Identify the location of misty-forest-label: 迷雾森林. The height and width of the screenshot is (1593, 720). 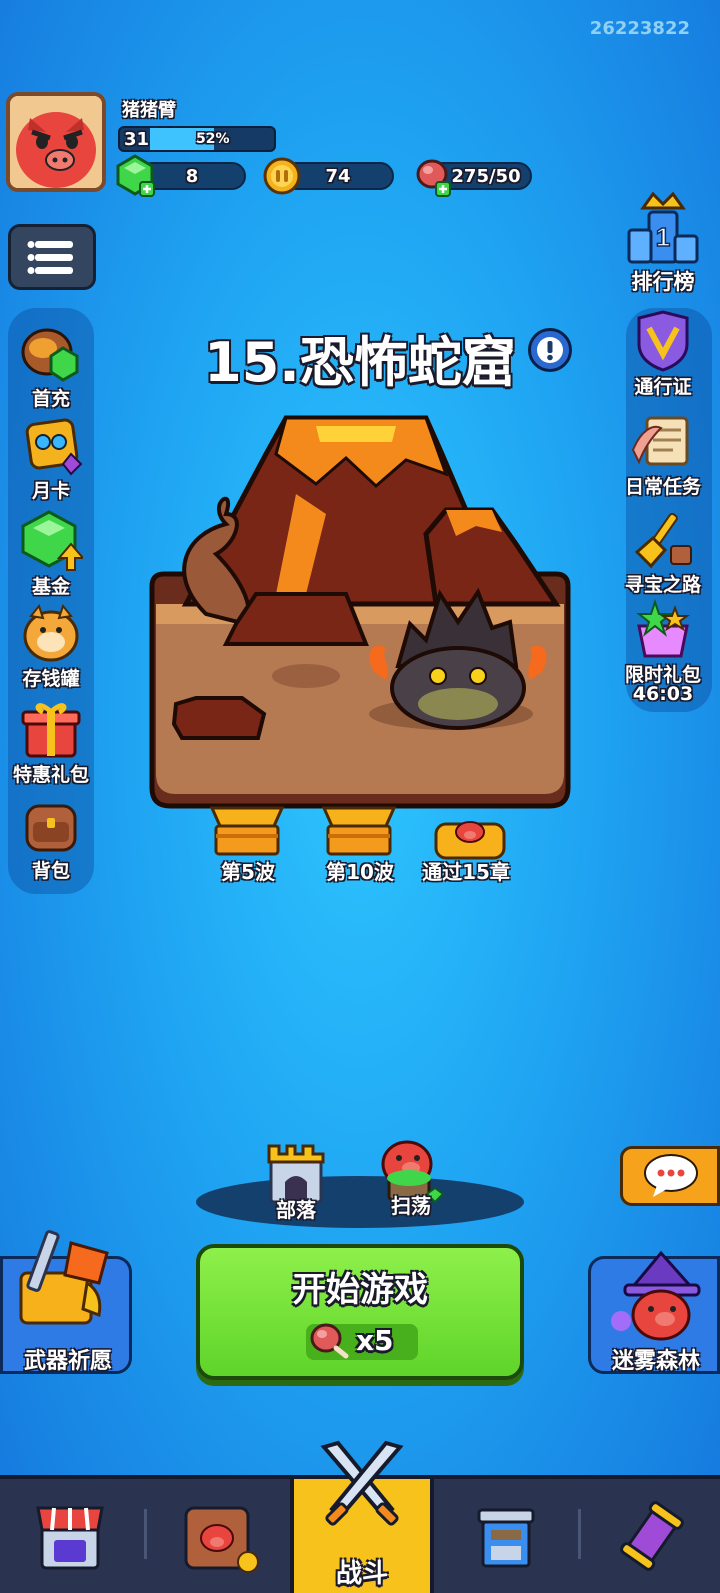
(655, 1361).